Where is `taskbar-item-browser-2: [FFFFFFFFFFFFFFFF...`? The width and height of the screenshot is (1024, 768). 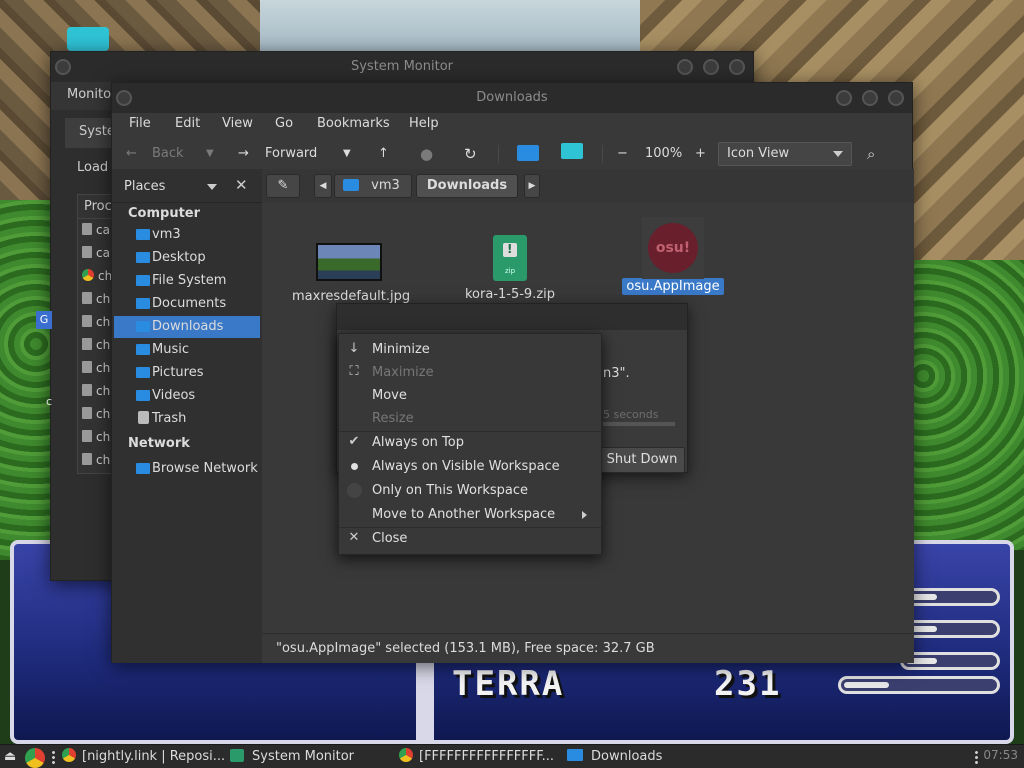 taskbar-item-browser-2: [FFFFFFFFFFFFFFFF... is located at coordinates (476, 757).